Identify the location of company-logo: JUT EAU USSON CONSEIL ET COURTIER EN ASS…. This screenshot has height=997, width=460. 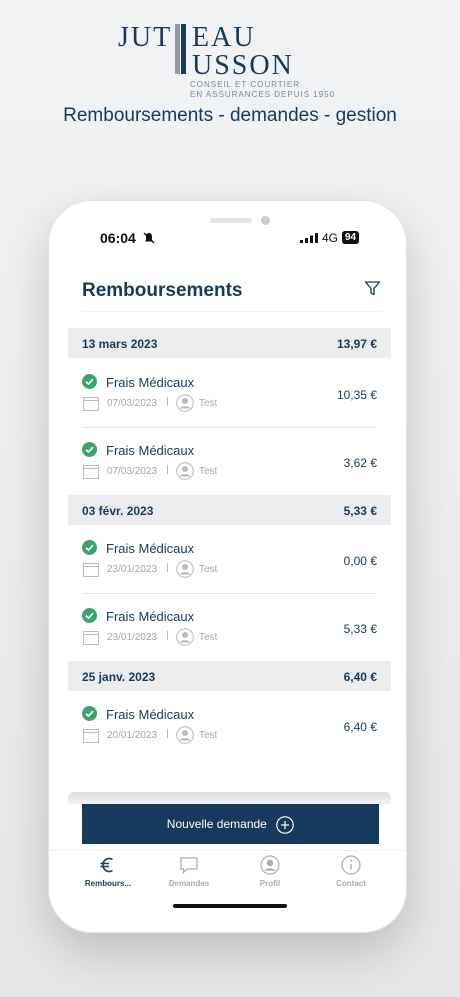
(230, 60).